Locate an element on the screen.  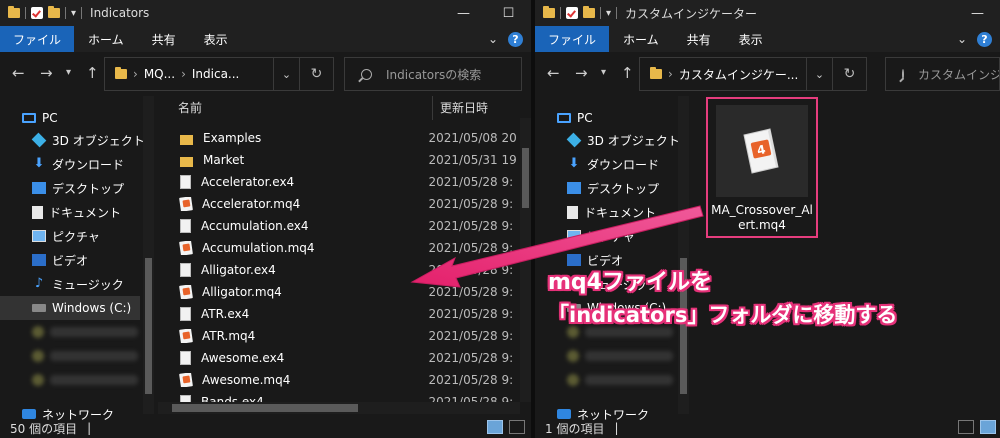
mq4-file-icon is located at coordinates (186, 204).